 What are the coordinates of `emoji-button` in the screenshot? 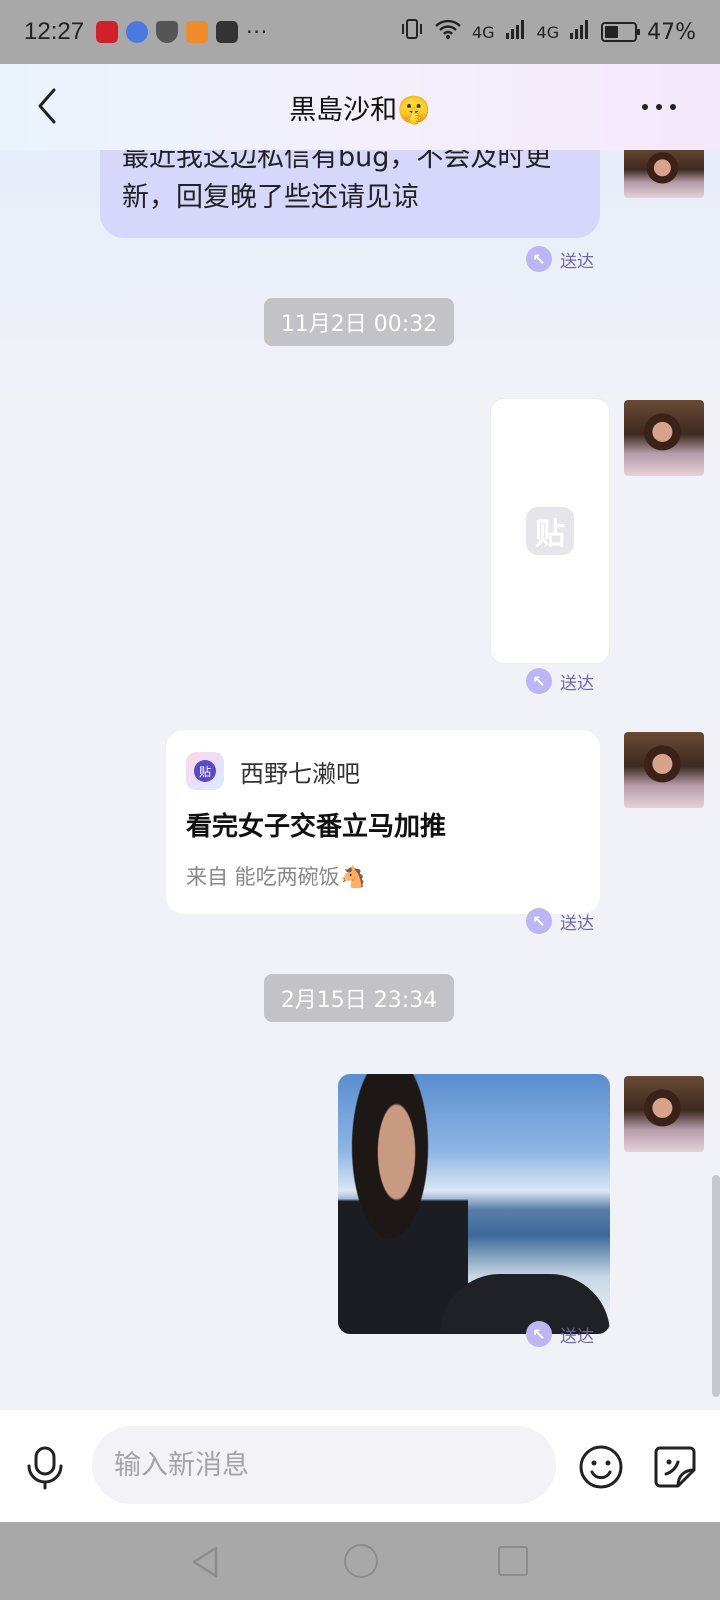 It's located at (601, 1467).